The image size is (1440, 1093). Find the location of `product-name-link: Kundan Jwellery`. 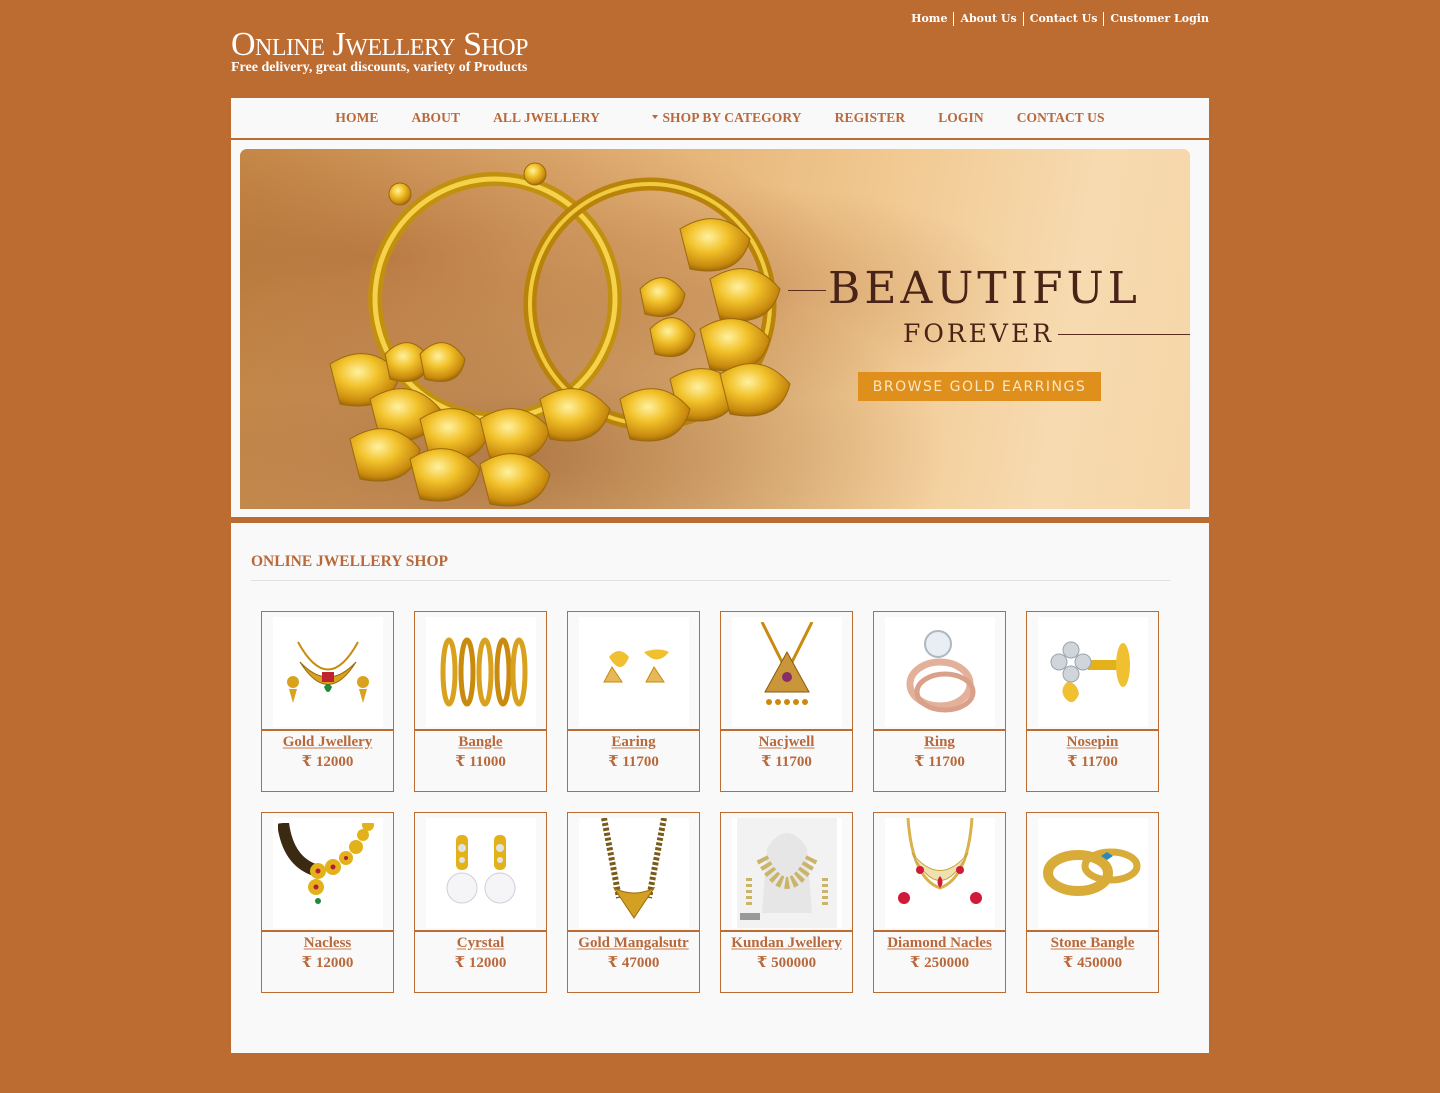

product-name-link: Kundan Jwellery is located at coordinates (786, 943).